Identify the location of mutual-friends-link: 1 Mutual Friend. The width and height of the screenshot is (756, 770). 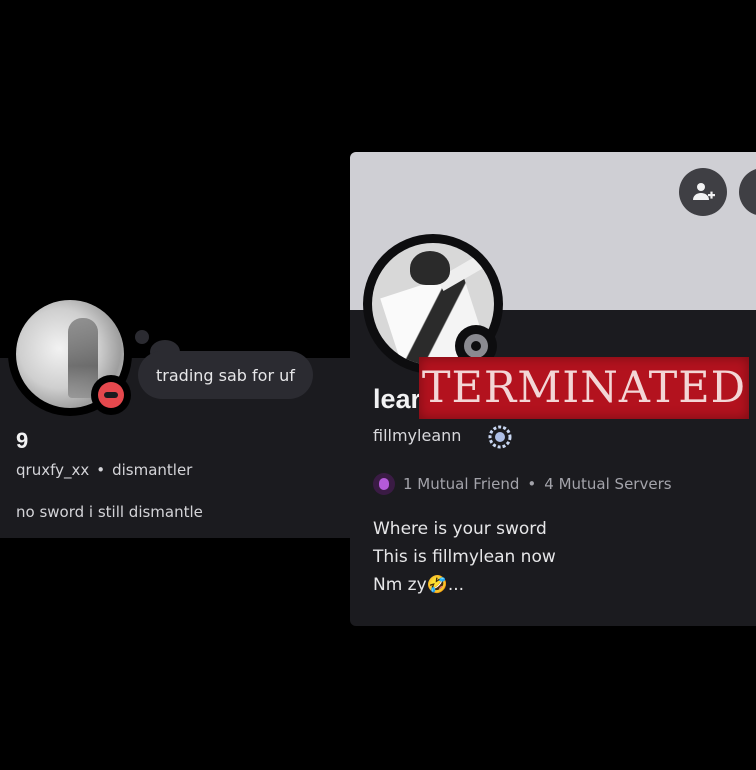
(461, 484).